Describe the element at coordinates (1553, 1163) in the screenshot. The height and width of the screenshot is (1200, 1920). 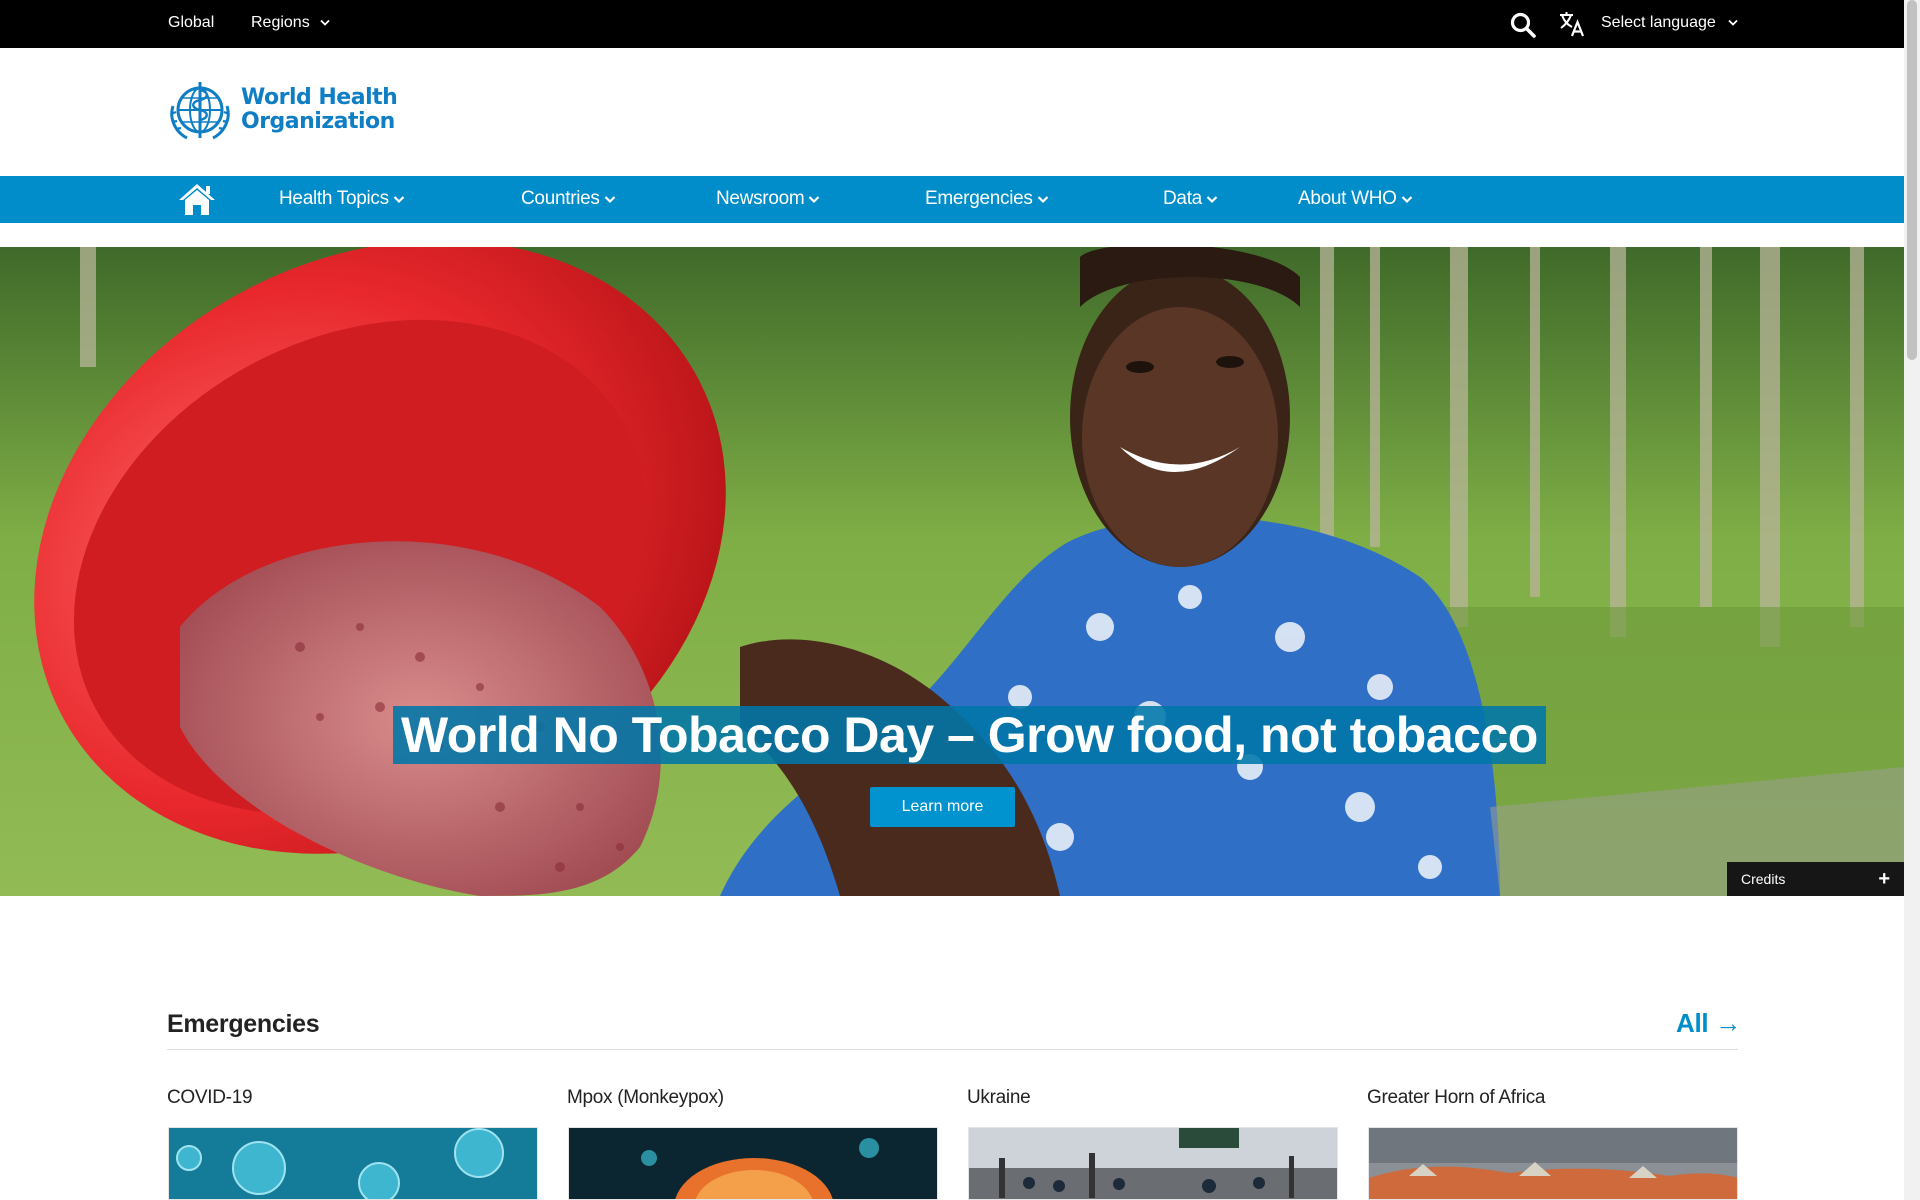
I see `card-image-greater-horn-of-africa` at that location.